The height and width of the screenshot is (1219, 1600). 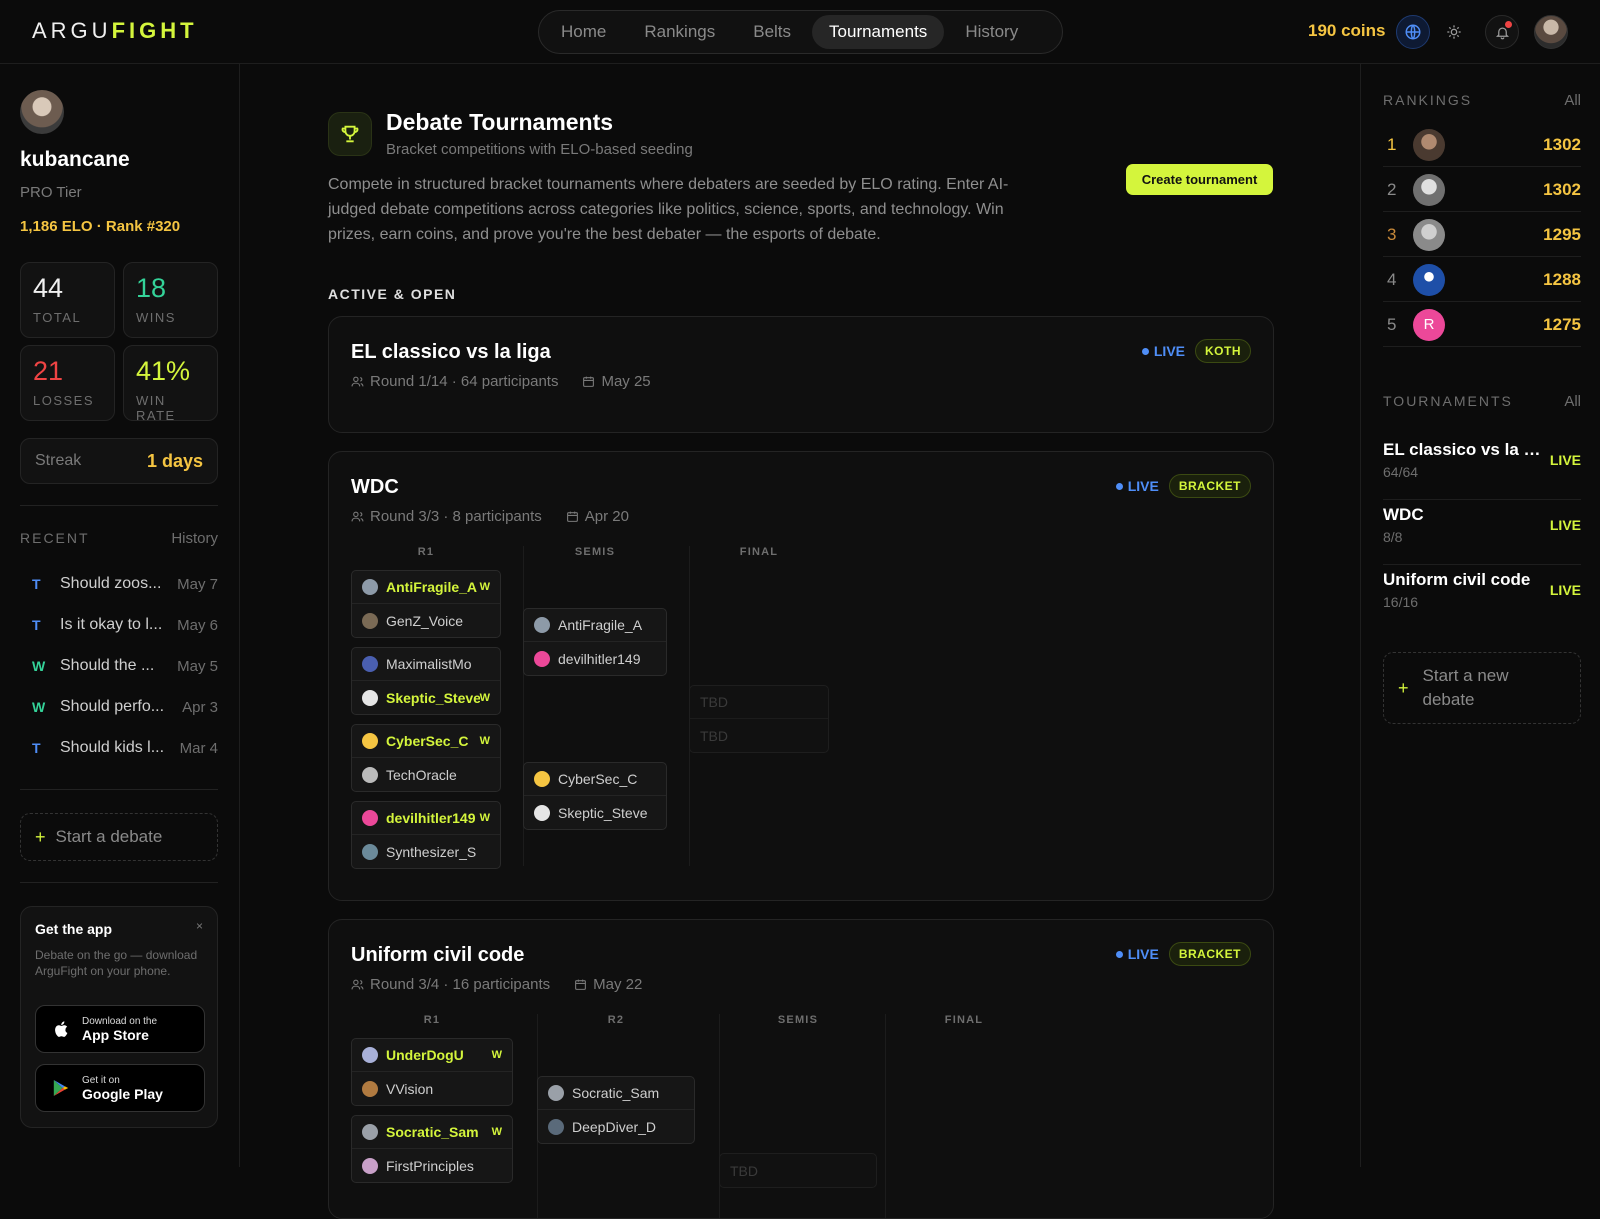 I want to click on bracket-match: CyberSec_C Skeptic_Steve, so click(x=595, y=796).